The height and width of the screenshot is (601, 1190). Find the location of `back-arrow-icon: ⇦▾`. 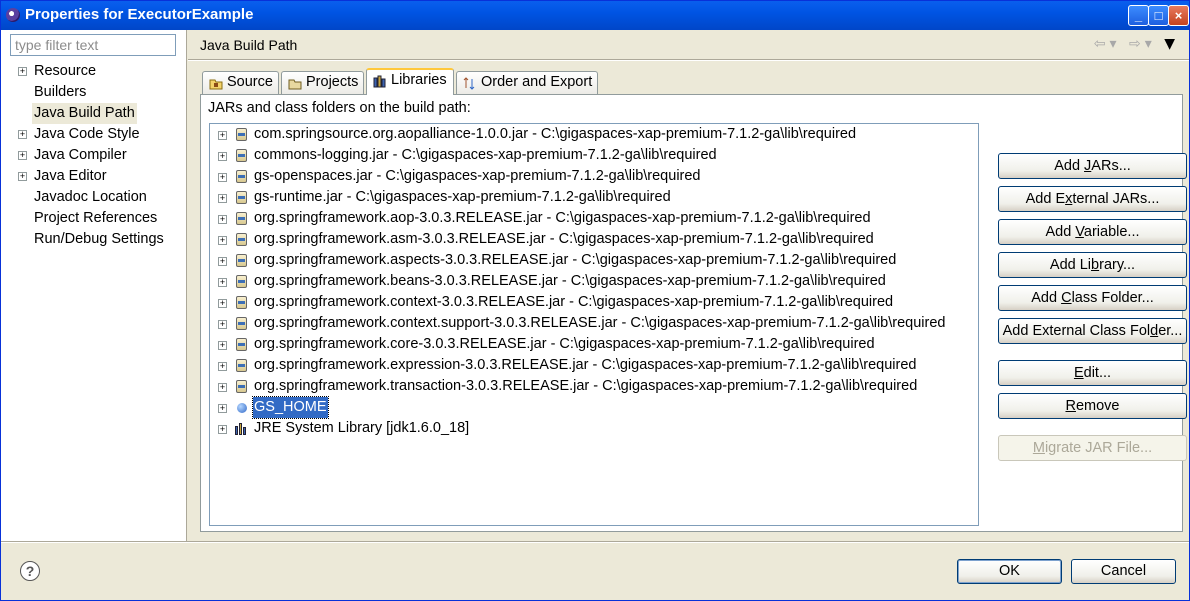

back-arrow-icon: ⇦▾ is located at coordinates (1107, 44).